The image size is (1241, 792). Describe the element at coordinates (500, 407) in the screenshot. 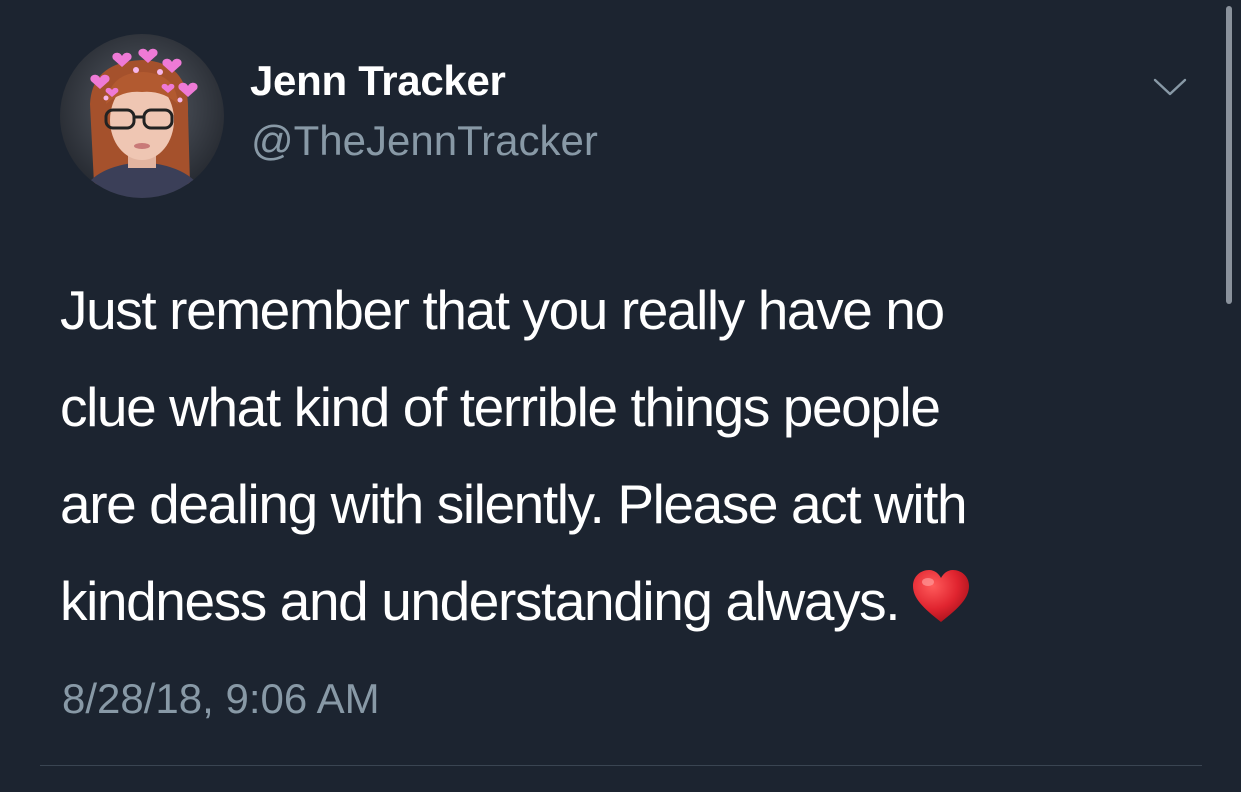

I see `tweet-text-line: clue what kind of terrible things people` at that location.